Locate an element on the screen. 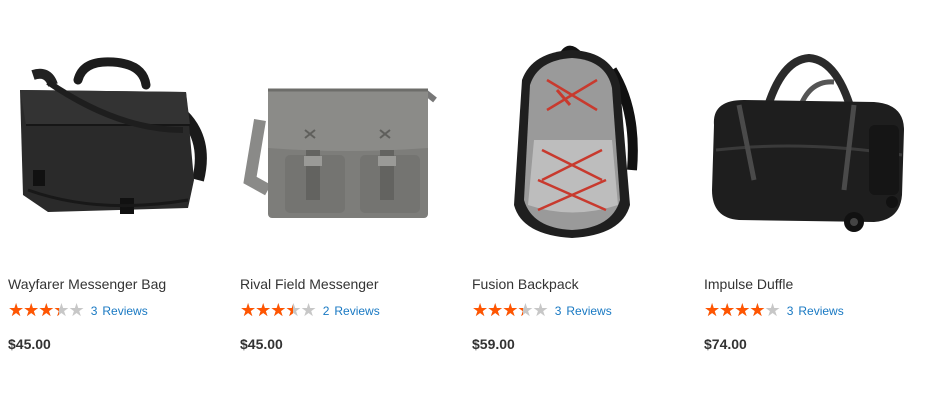 The height and width of the screenshot is (406, 950). product-price: $74.00 is located at coordinates (725, 344).